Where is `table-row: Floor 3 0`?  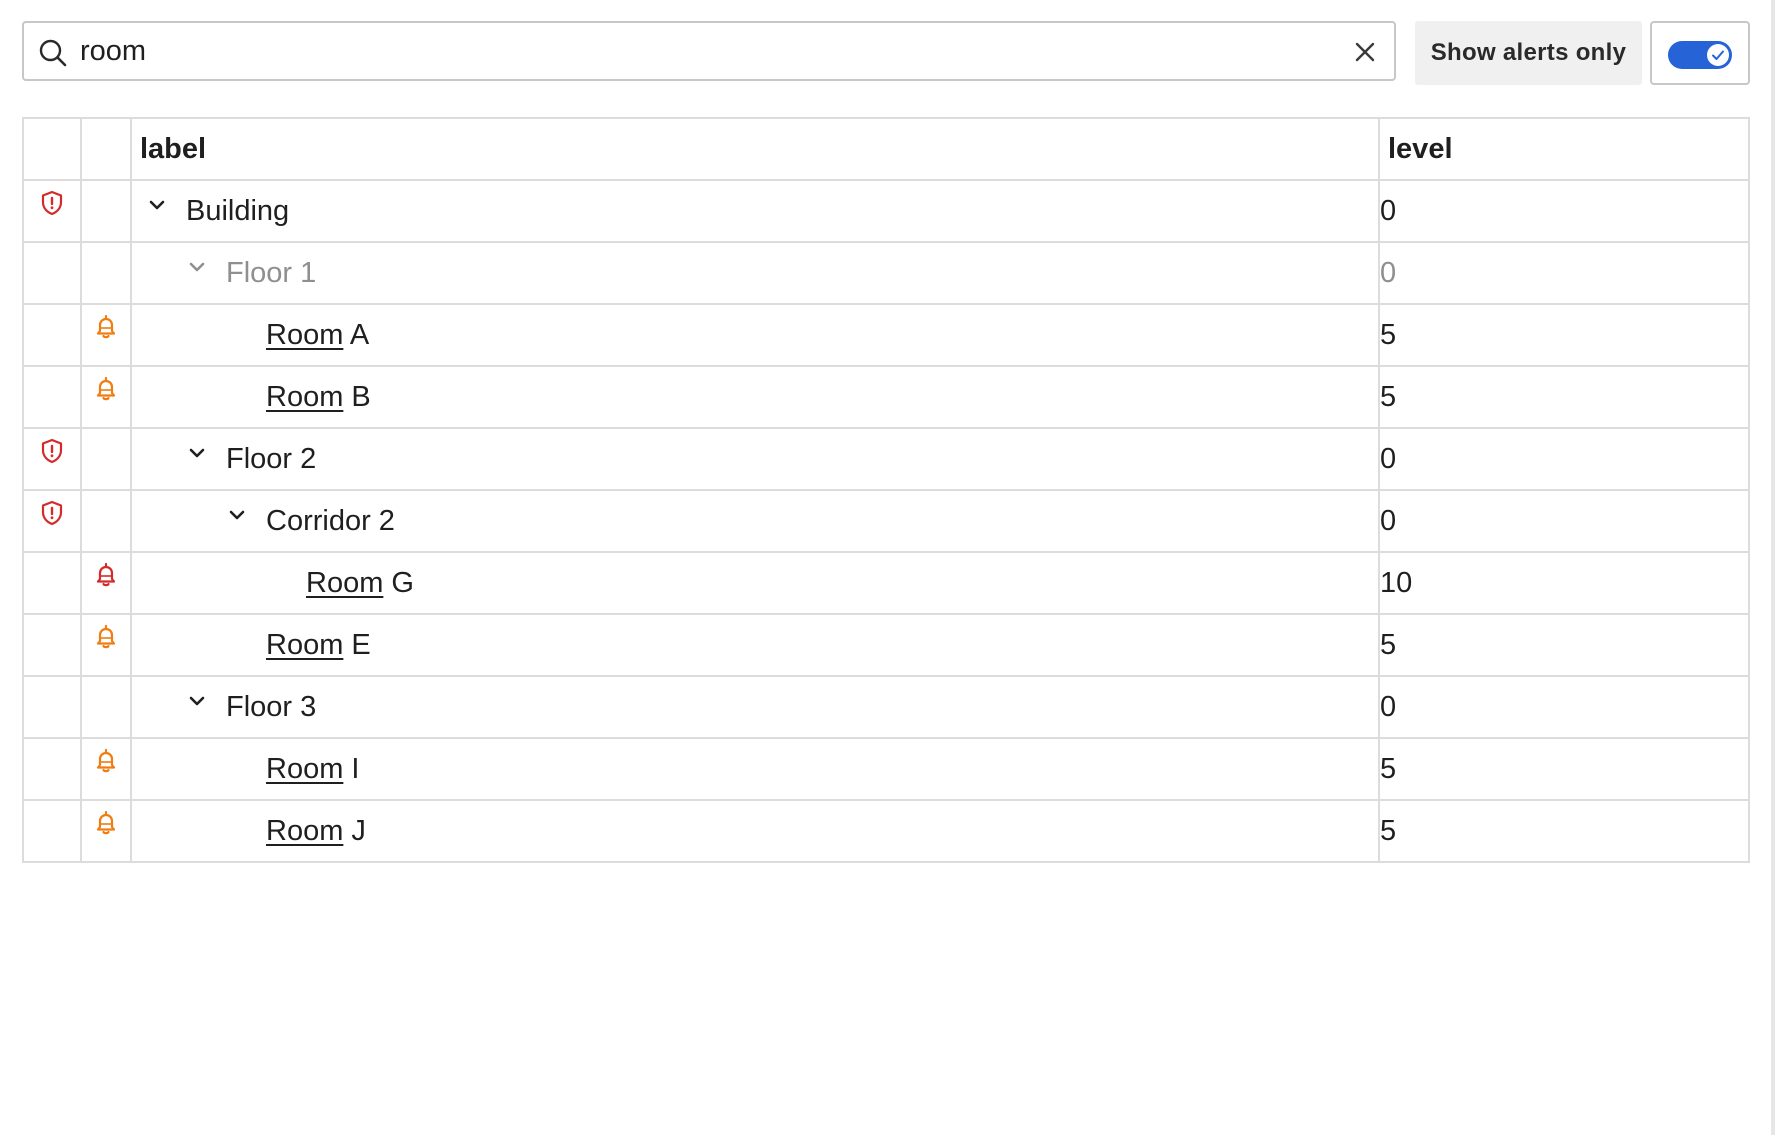 table-row: Floor 3 0 is located at coordinates (886, 707).